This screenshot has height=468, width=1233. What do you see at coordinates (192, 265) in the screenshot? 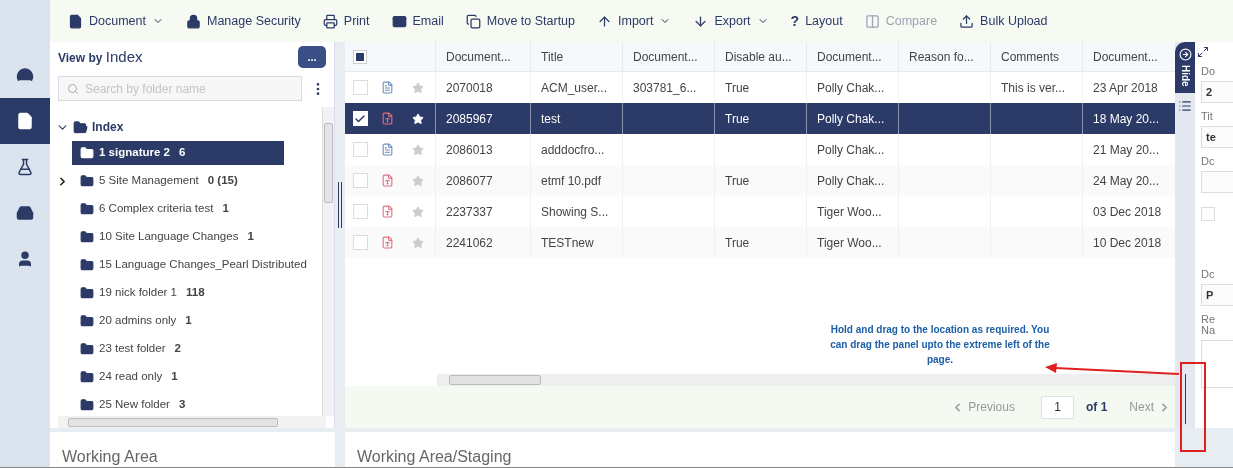
I see `folder-item: 15 Language Changes_Pearl Distributed` at bounding box center [192, 265].